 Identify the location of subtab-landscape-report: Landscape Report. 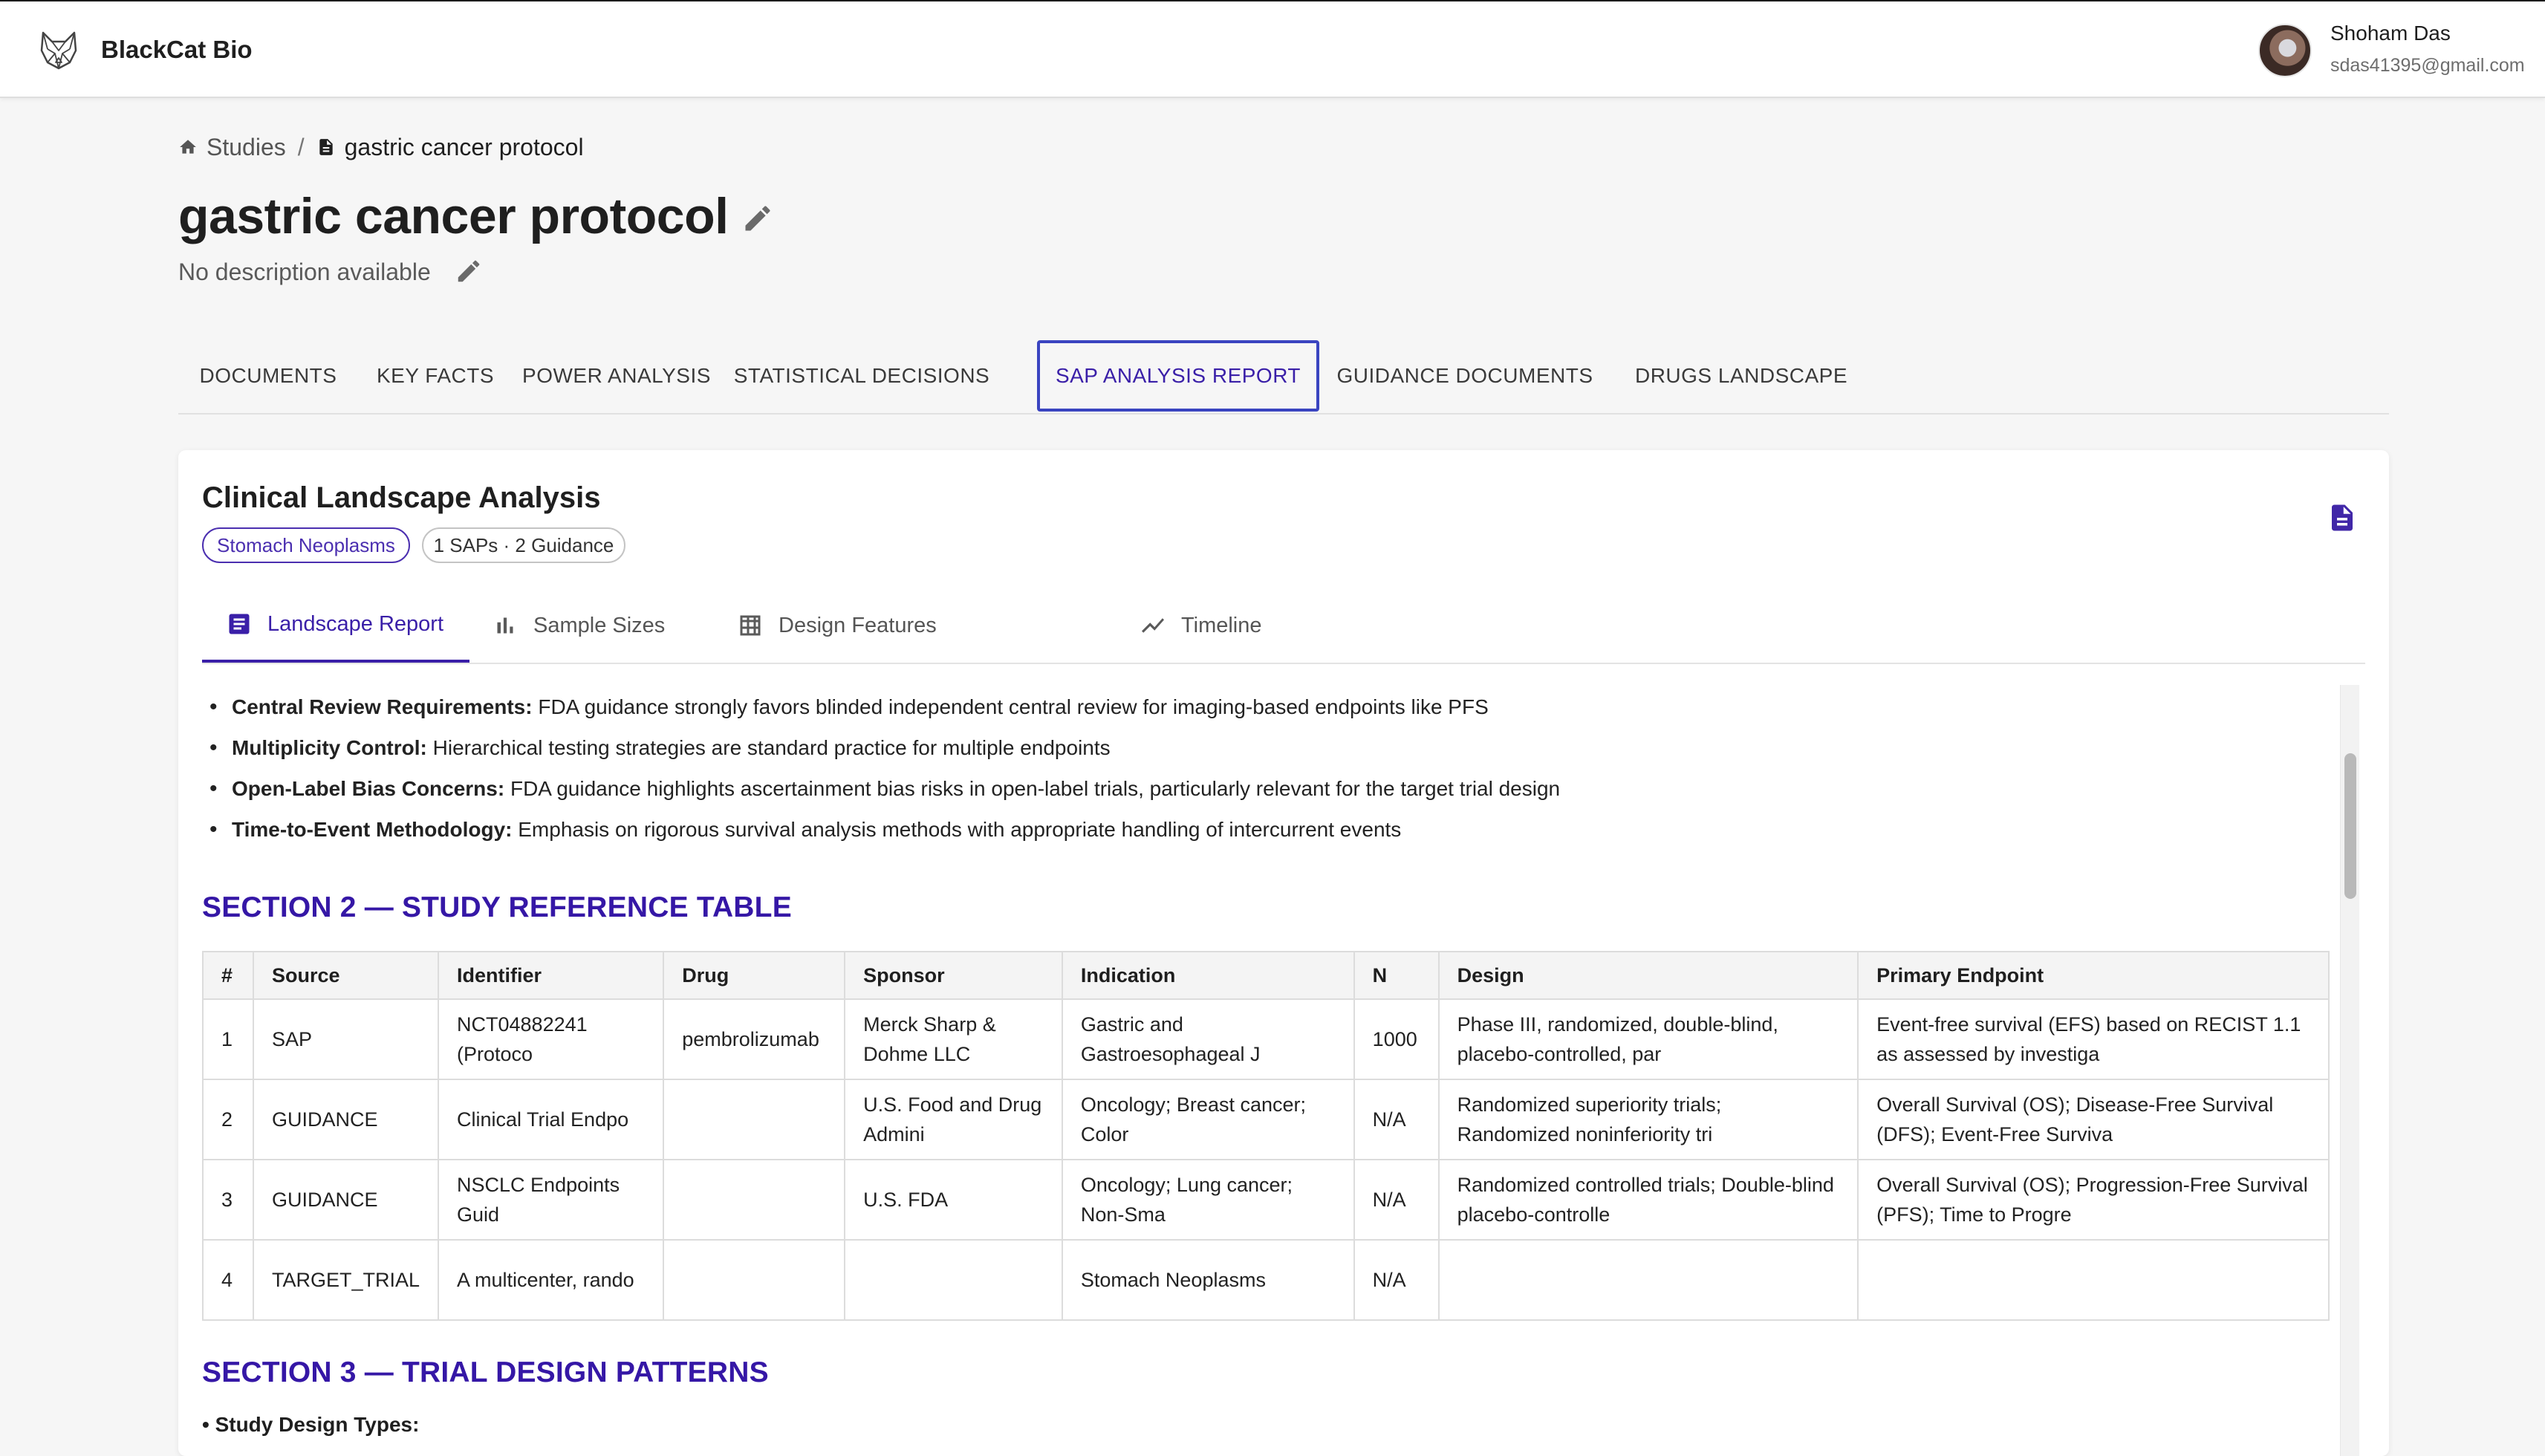
(335, 626).